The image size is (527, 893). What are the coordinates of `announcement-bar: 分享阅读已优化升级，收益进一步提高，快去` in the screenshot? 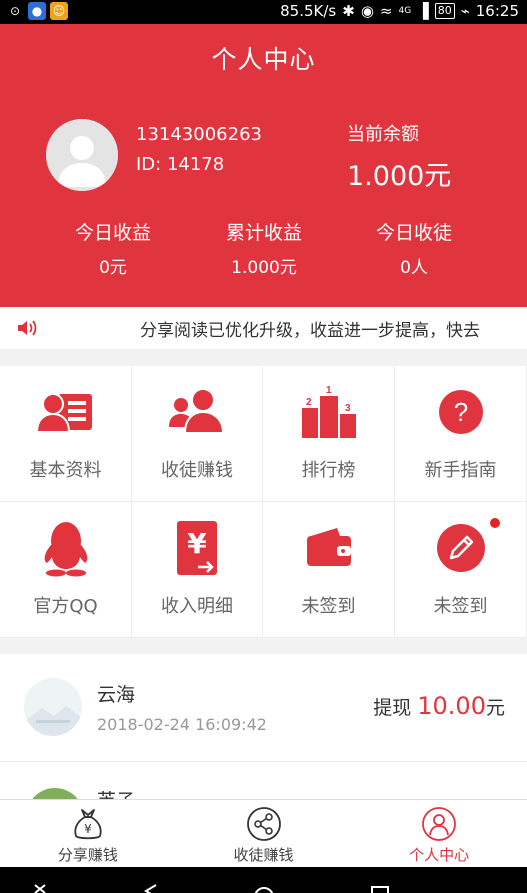 It's located at (263, 328).